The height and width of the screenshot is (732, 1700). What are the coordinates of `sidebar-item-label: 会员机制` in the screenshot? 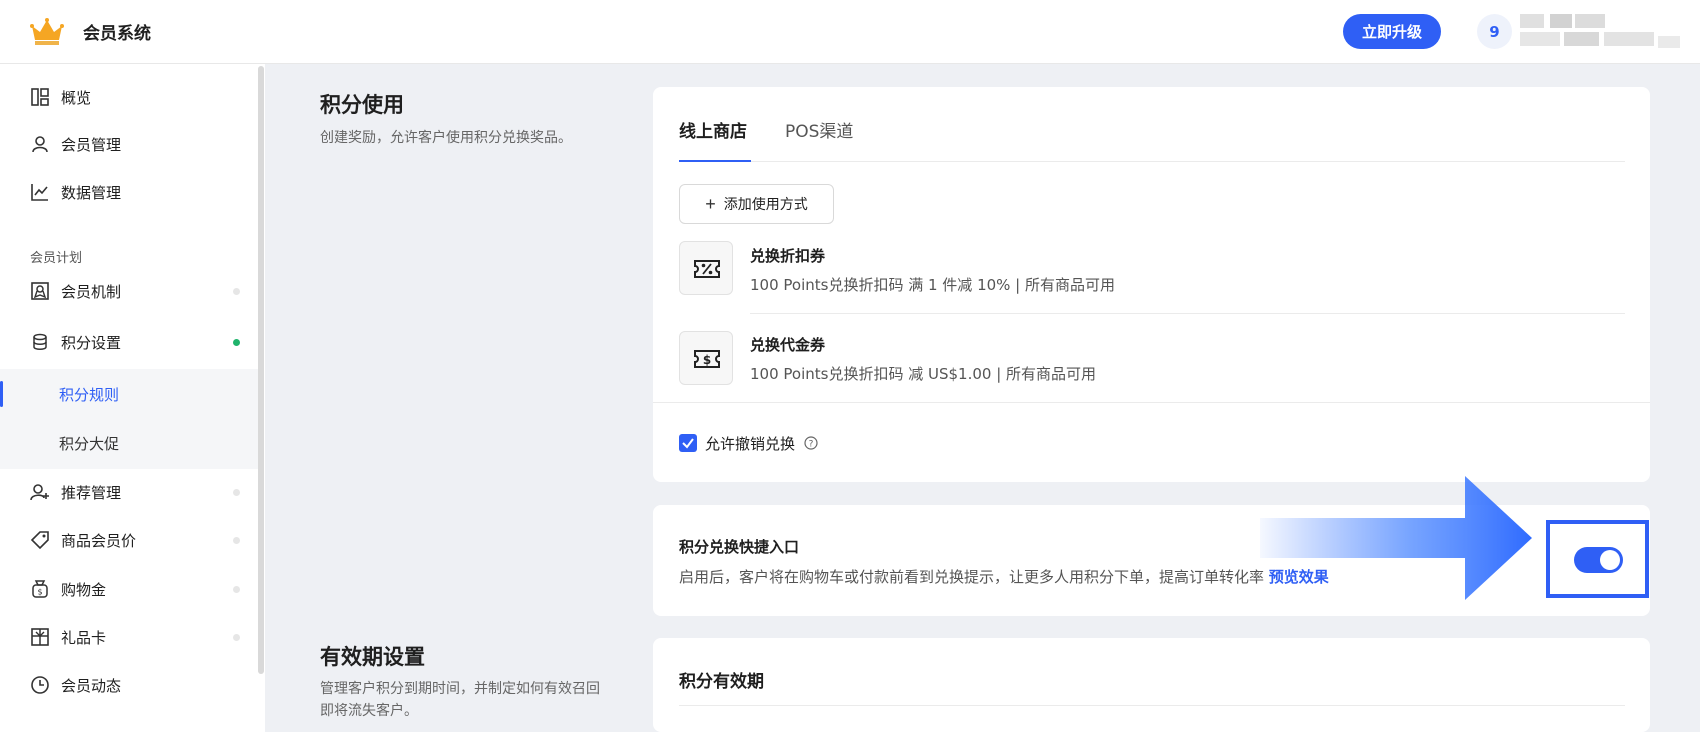 It's located at (91, 292).